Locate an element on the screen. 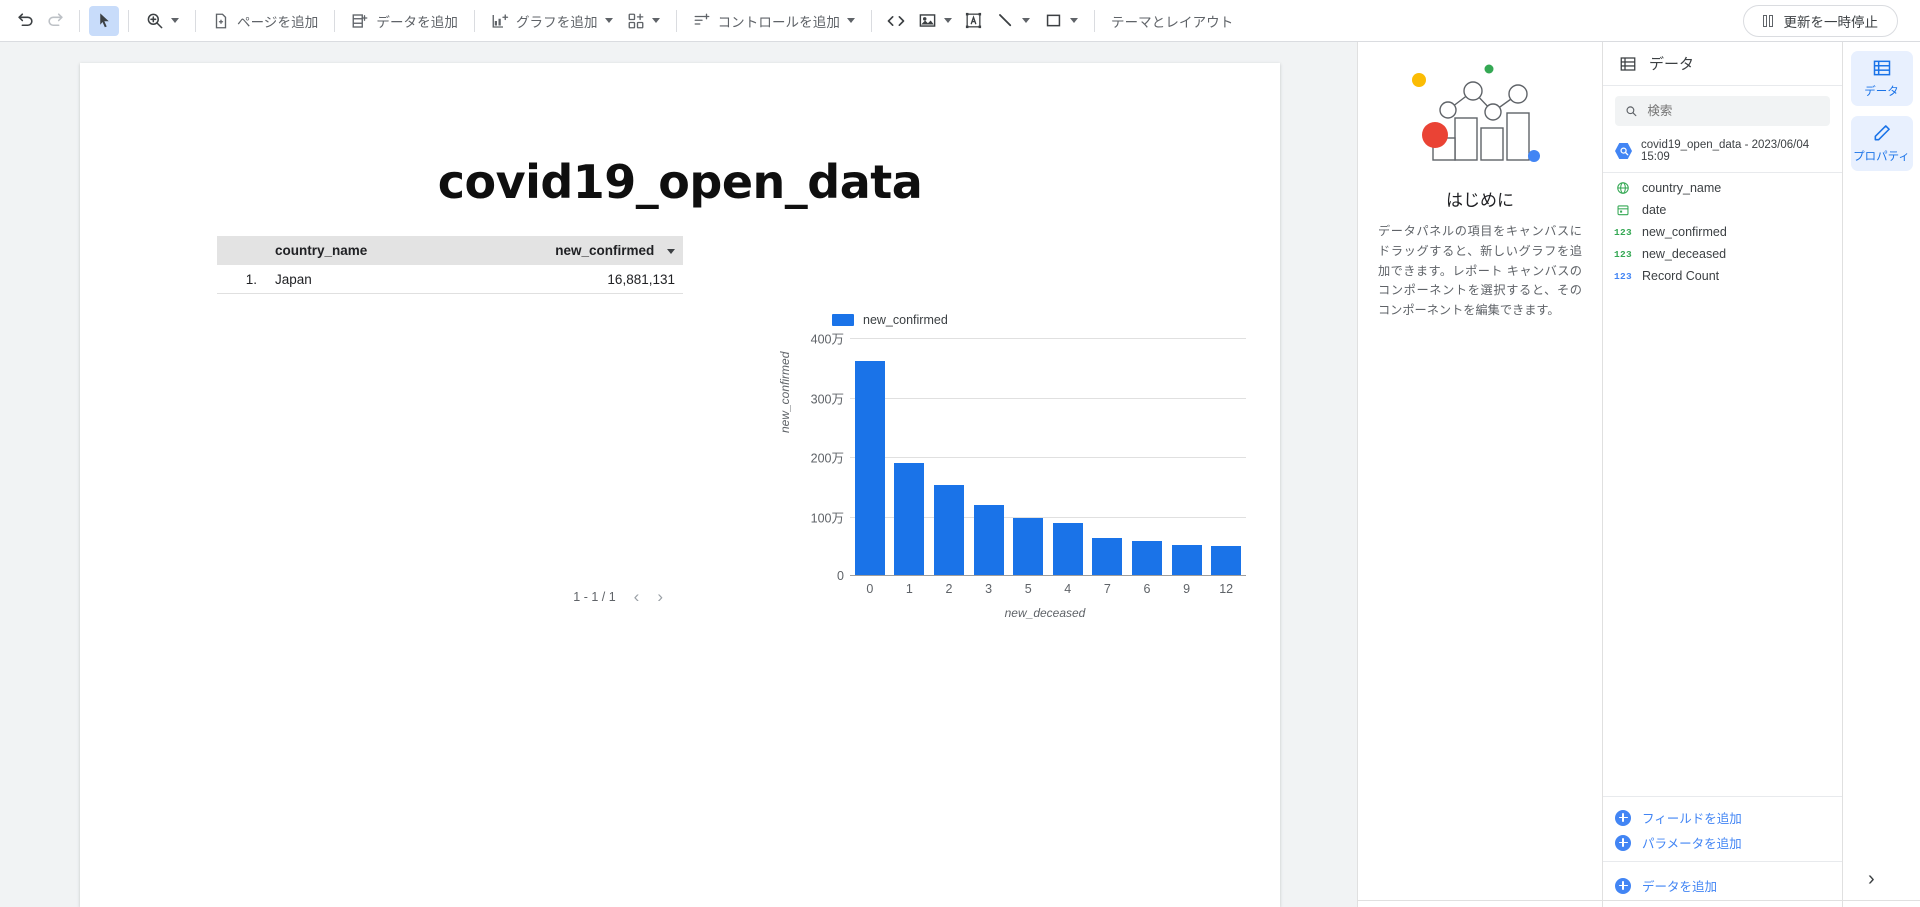 The image size is (1920, 907). pagination-next-icon: › is located at coordinates (660, 596).